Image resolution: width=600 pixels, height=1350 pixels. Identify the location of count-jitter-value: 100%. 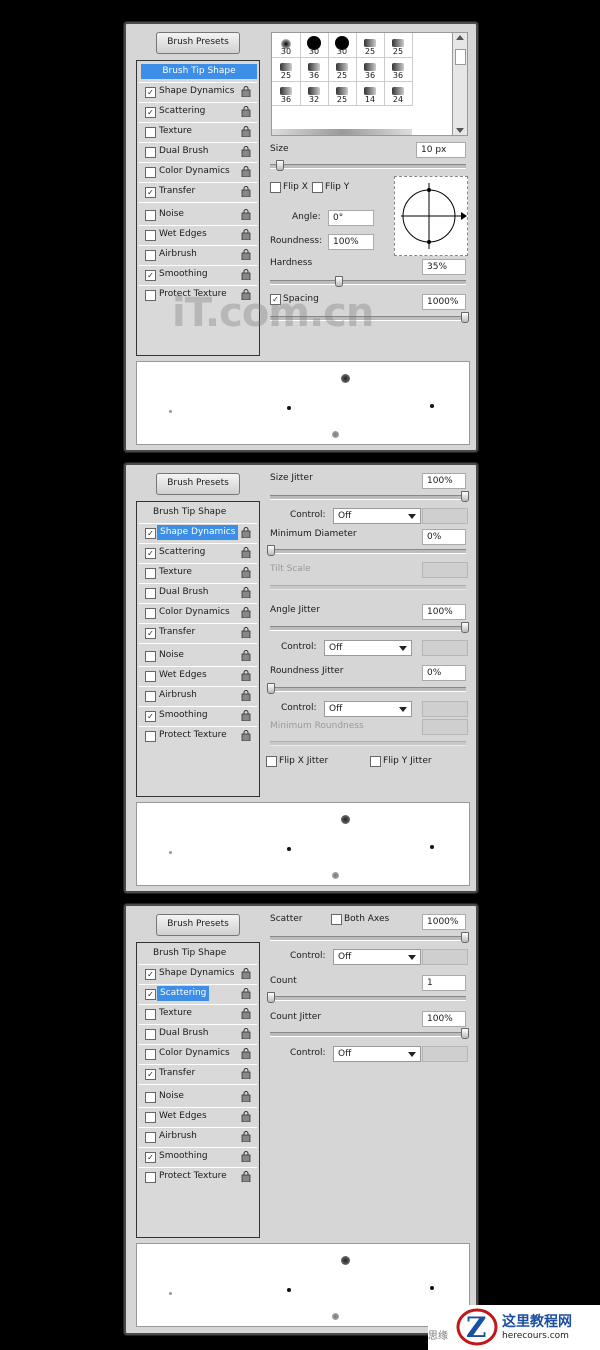
(444, 1019).